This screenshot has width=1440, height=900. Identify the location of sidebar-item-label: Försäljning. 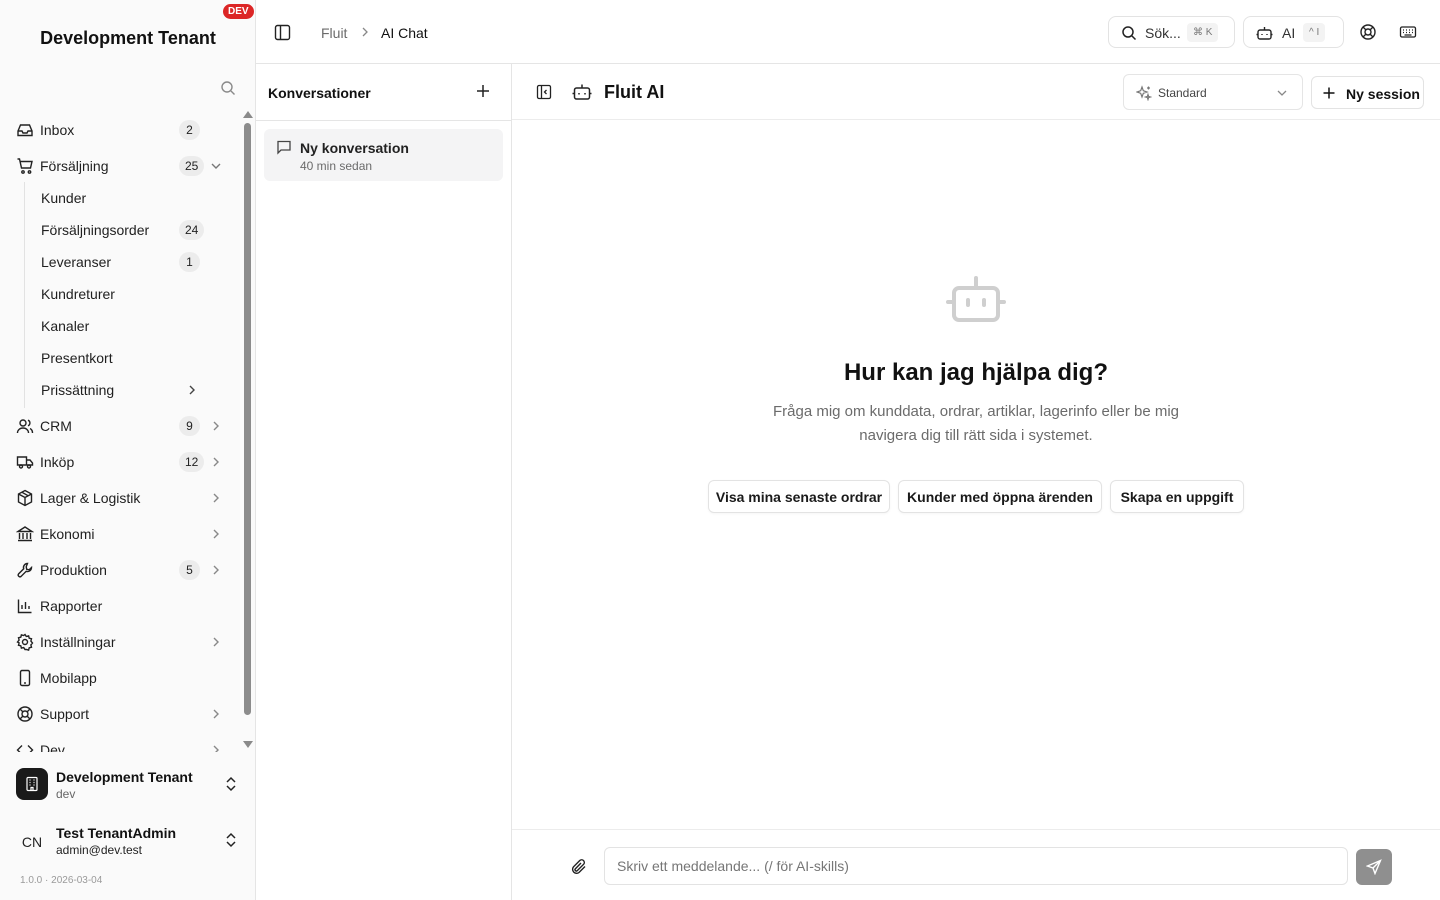
(74, 166).